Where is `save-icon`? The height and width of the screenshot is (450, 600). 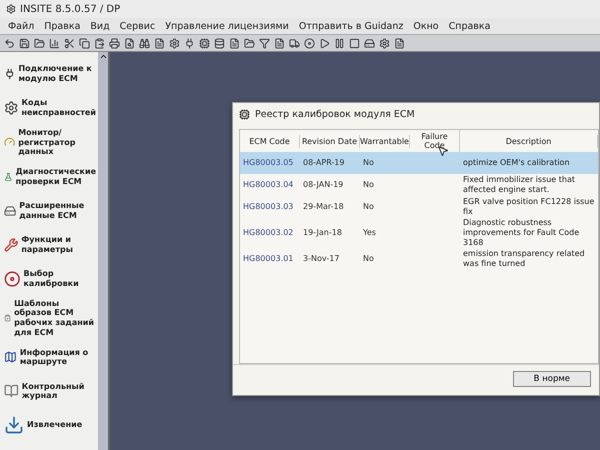
save-icon is located at coordinates (24, 43).